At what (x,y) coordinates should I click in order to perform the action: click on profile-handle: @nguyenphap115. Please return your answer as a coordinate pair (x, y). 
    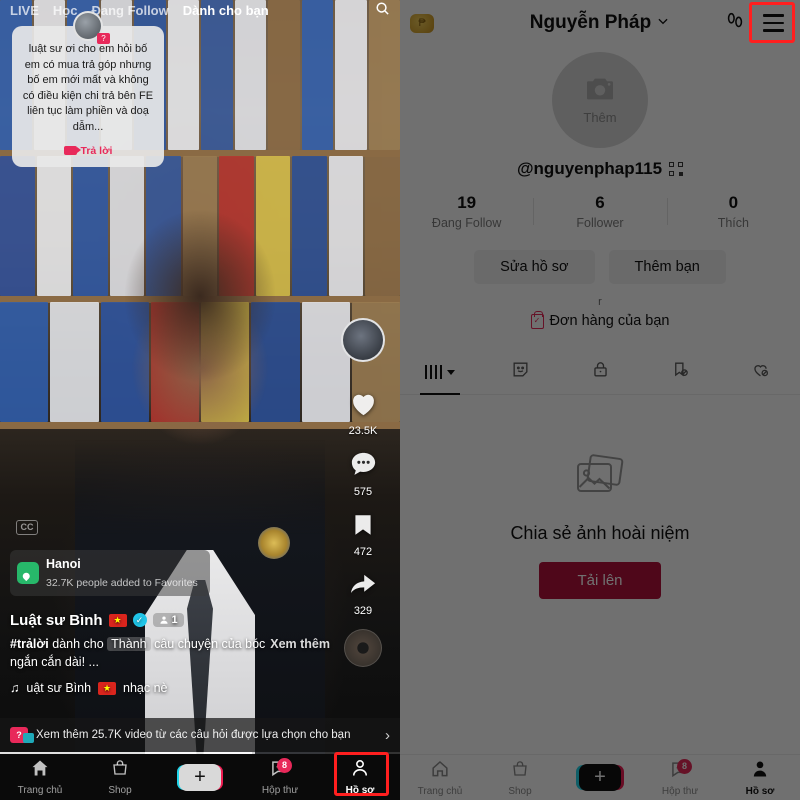
    Looking at the image, I should click on (589, 168).